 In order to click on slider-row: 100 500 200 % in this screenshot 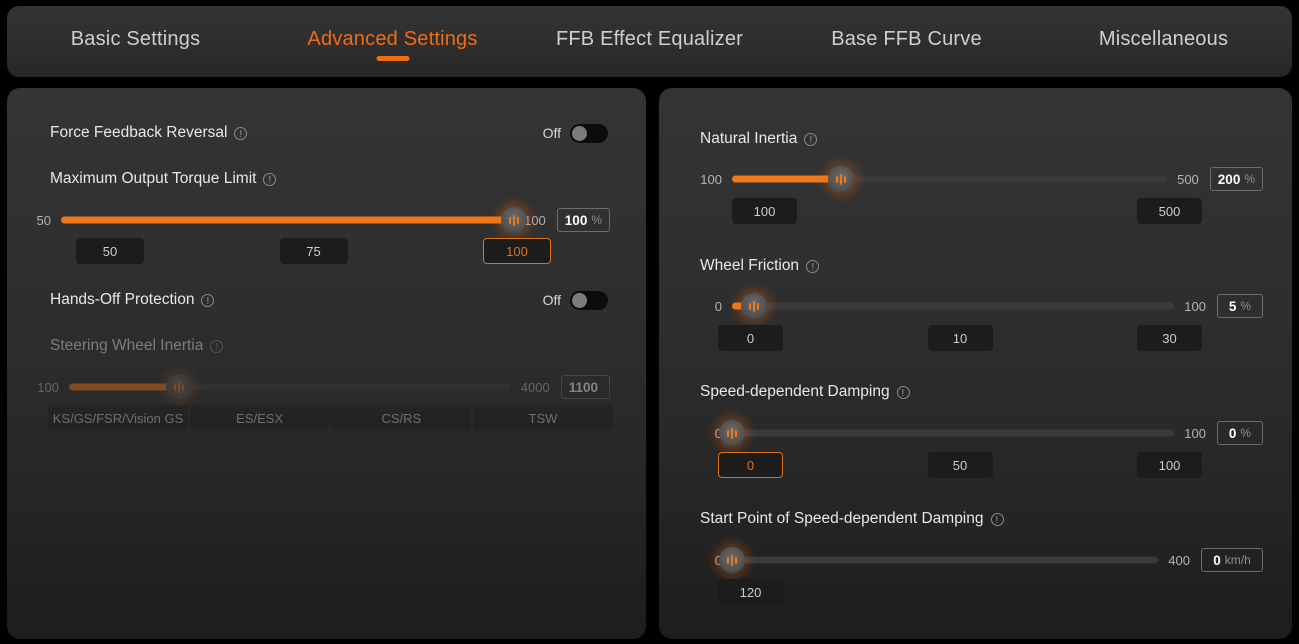, I will do `click(977, 179)`.